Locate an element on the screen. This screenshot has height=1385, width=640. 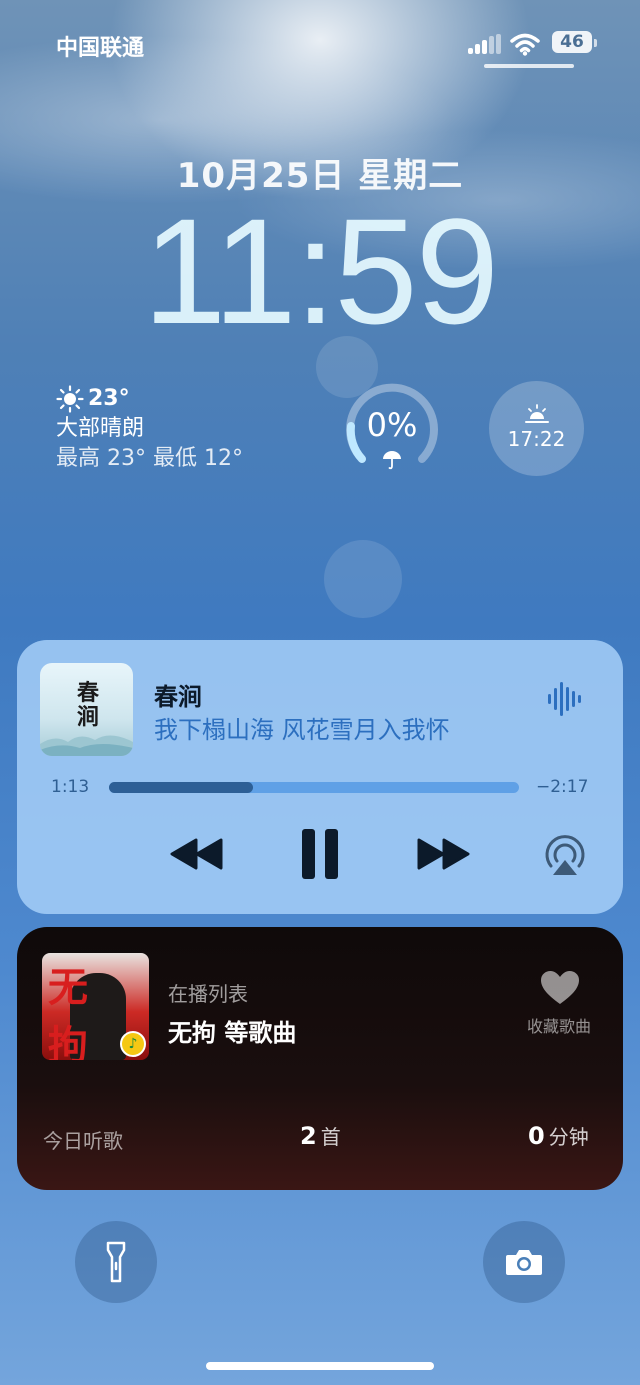
minutes-count-unit: 分钟 is located at coordinates (568, 1137).